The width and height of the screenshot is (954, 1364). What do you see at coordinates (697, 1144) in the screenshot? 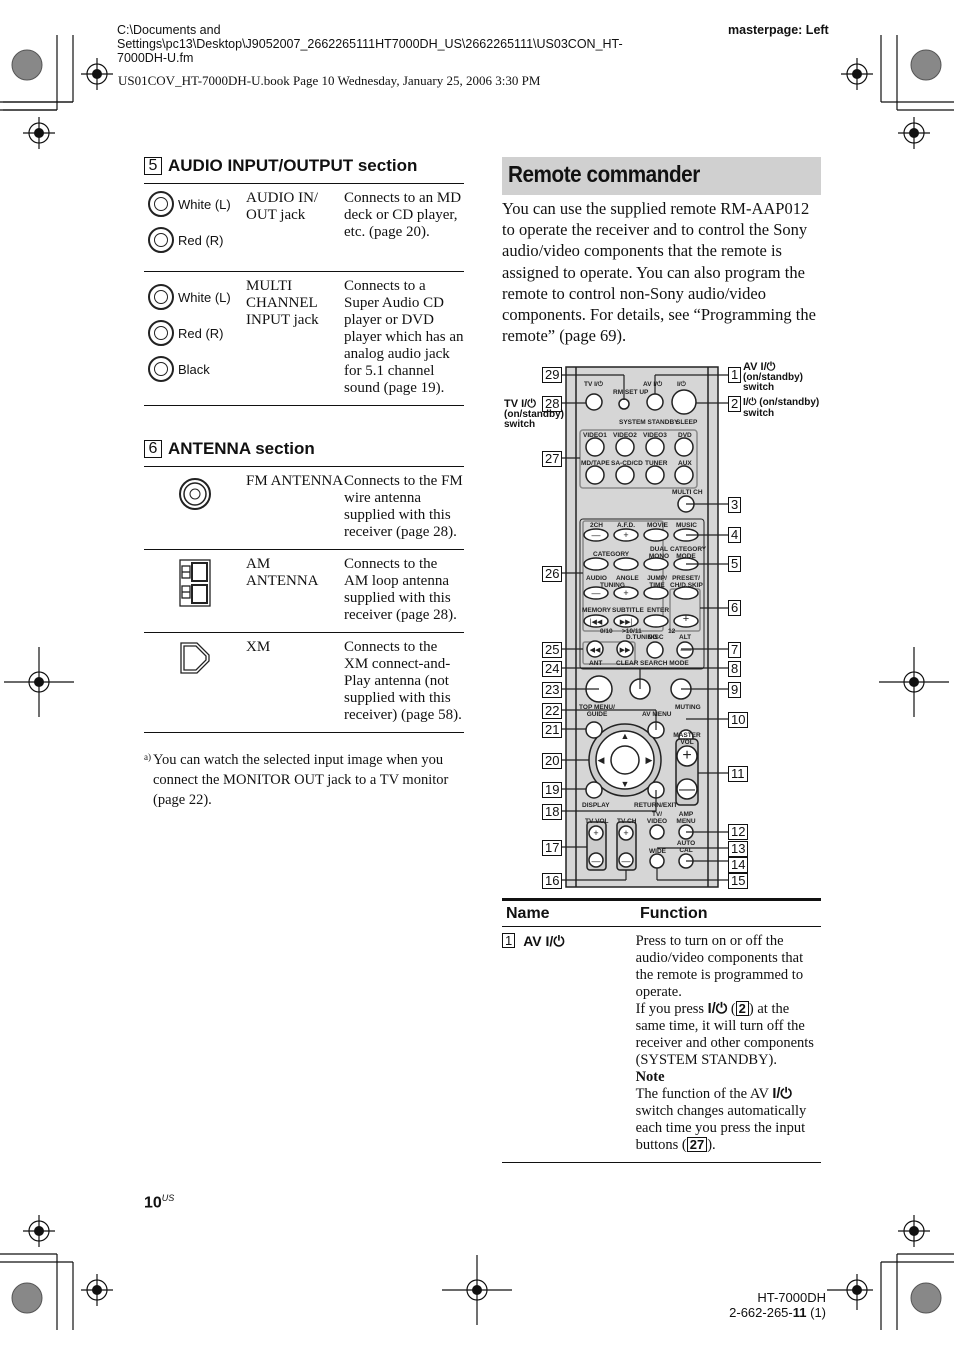
I see `item-ref: 27` at bounding box center [697, 1144].